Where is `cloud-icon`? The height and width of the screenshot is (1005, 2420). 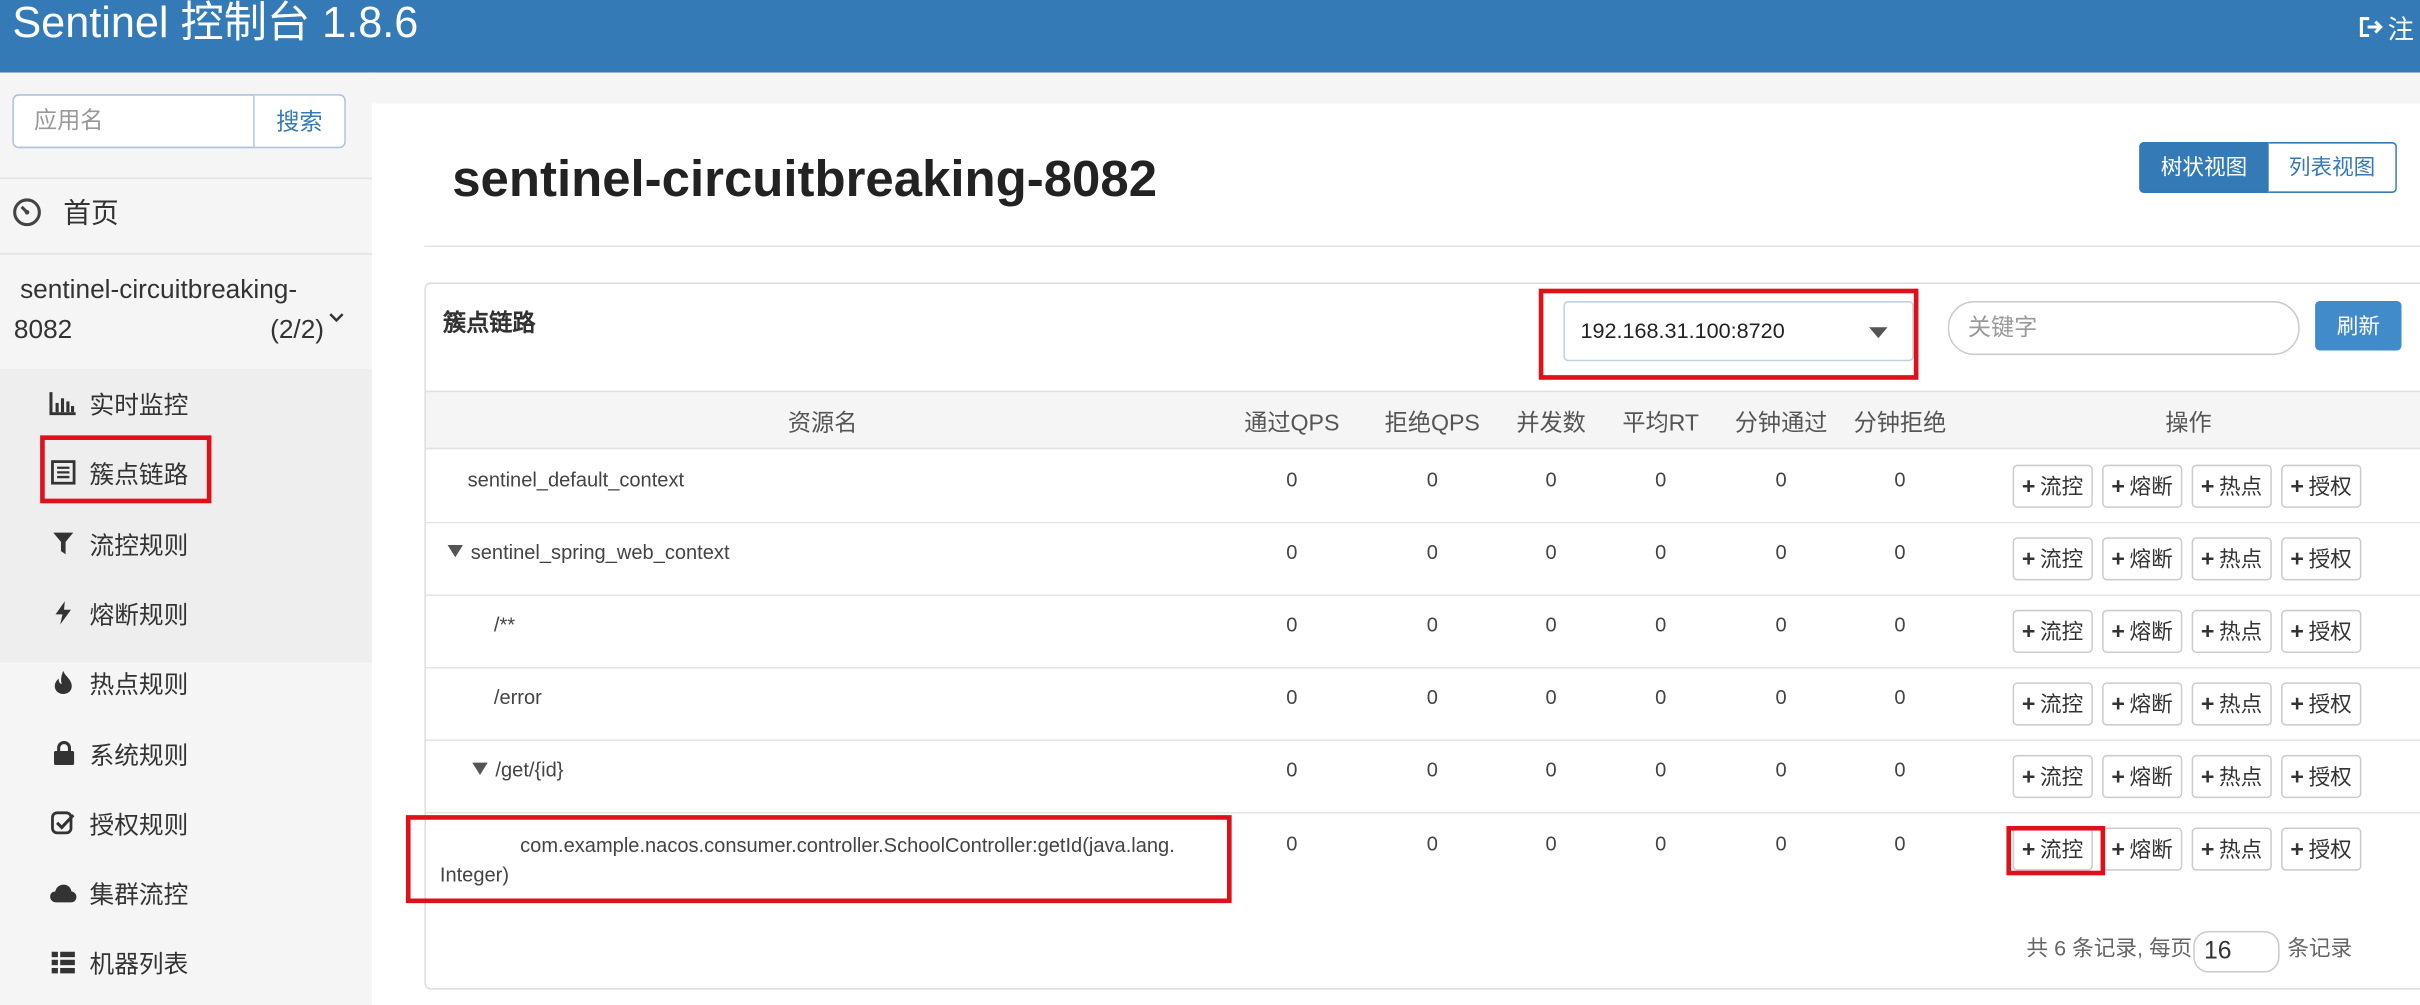
cloud-icon is located at coordinates (63, 892).